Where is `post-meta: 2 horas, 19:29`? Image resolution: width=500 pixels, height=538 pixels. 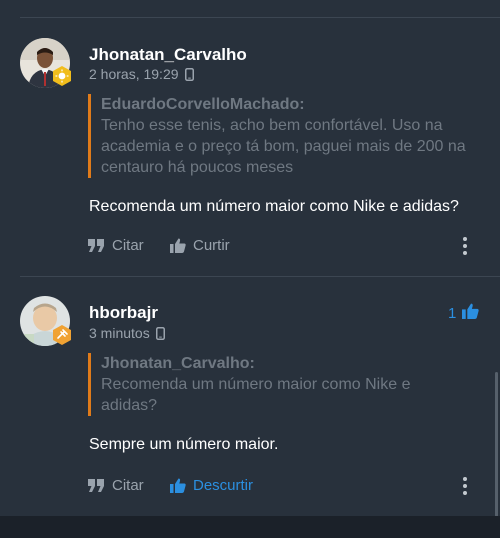 post-meta: 2 horas, 19:29 is located at coordinates (141, 74).